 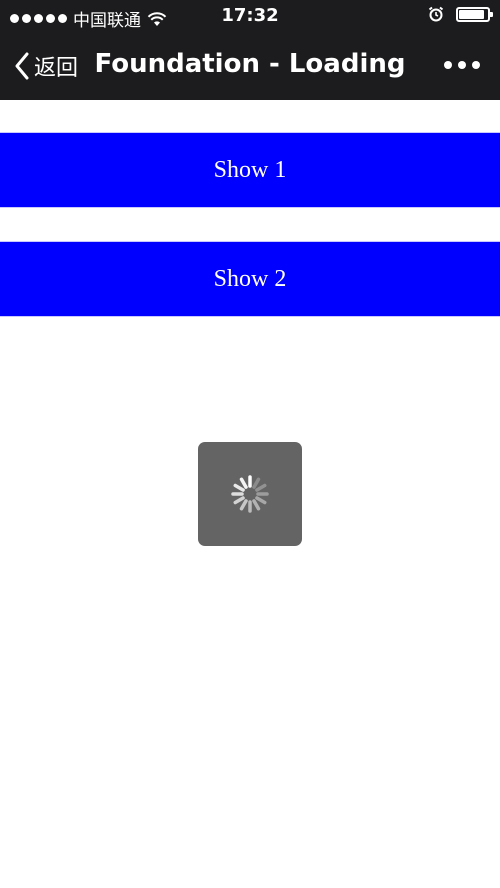 What do you see at coordinates (250, 170) in the screenshot?
I see `show-1-button: Show 1` at bounding box center [250, 170].